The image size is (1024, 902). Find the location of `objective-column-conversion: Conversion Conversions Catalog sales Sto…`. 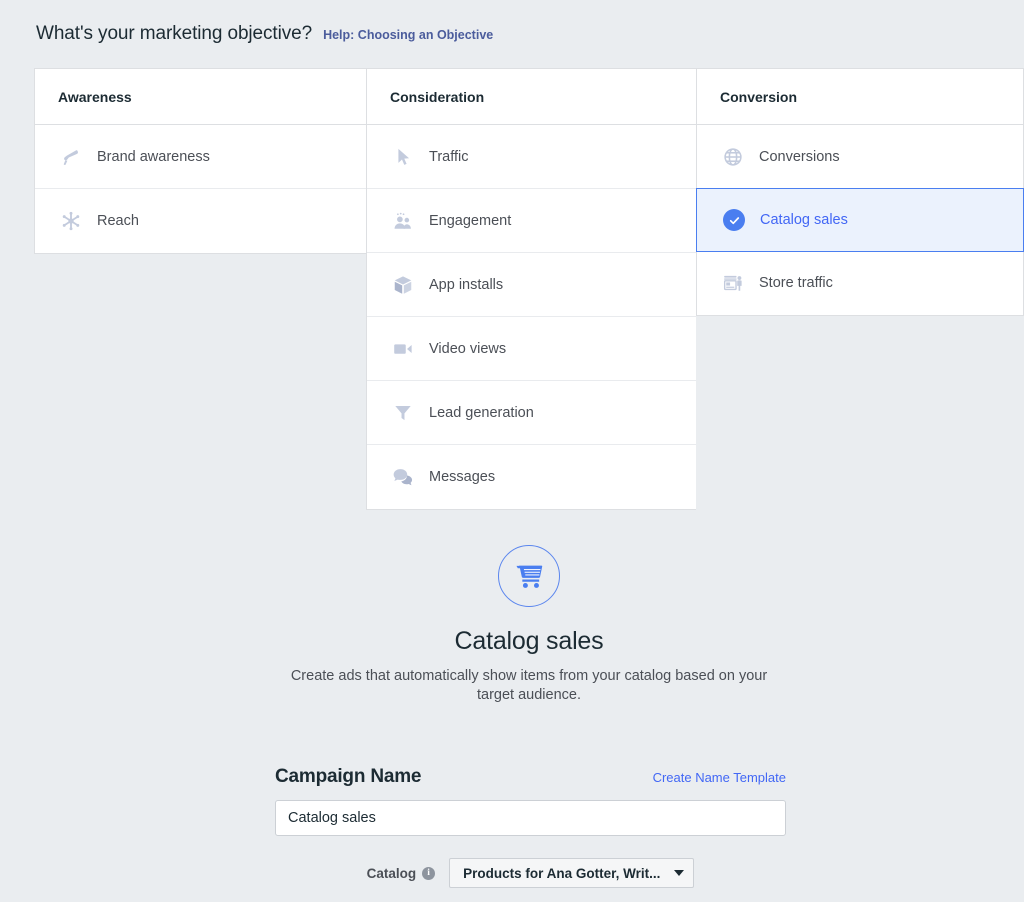

objective-column-conversion: Conversion Conversions Catalog sales Sto… is located at coordinates (860, 192).